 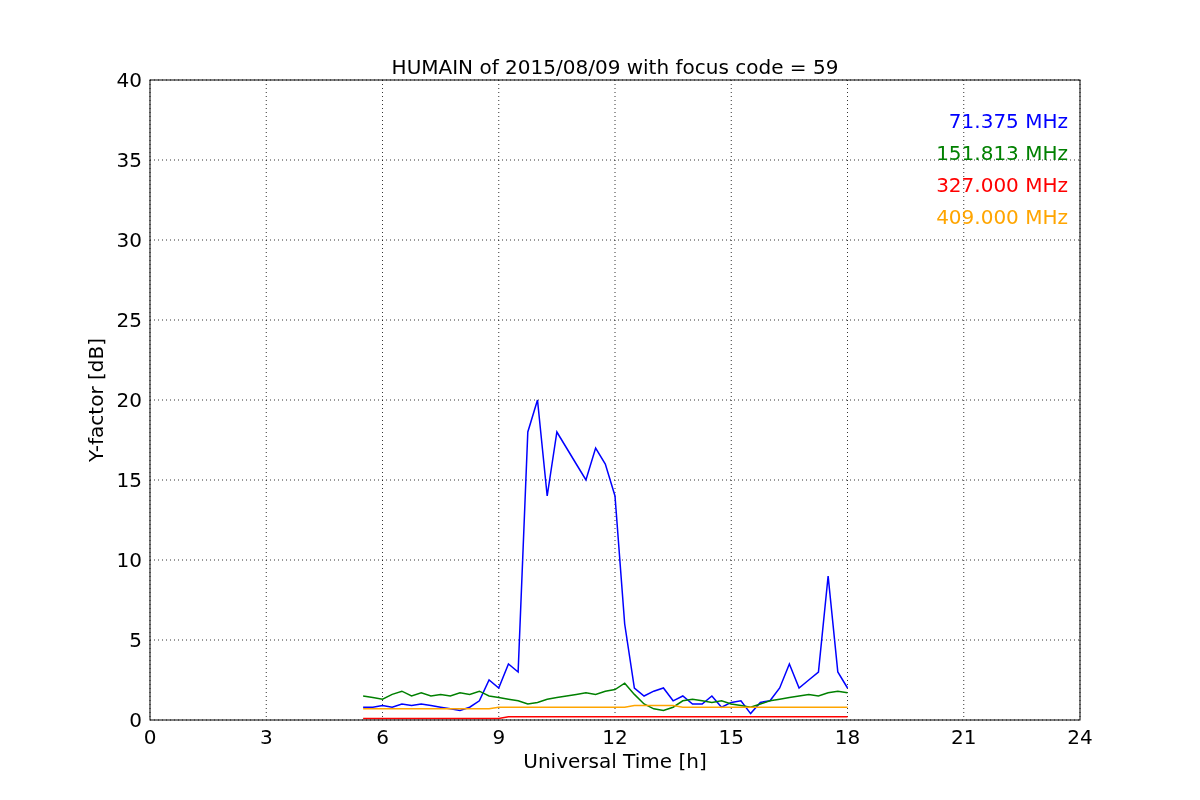 I want to click on x-tick-label: 6, so click(x=382, y=737).